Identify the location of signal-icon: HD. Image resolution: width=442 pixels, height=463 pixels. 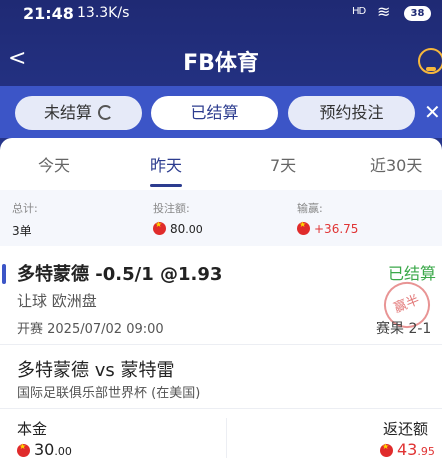
(359, 11).